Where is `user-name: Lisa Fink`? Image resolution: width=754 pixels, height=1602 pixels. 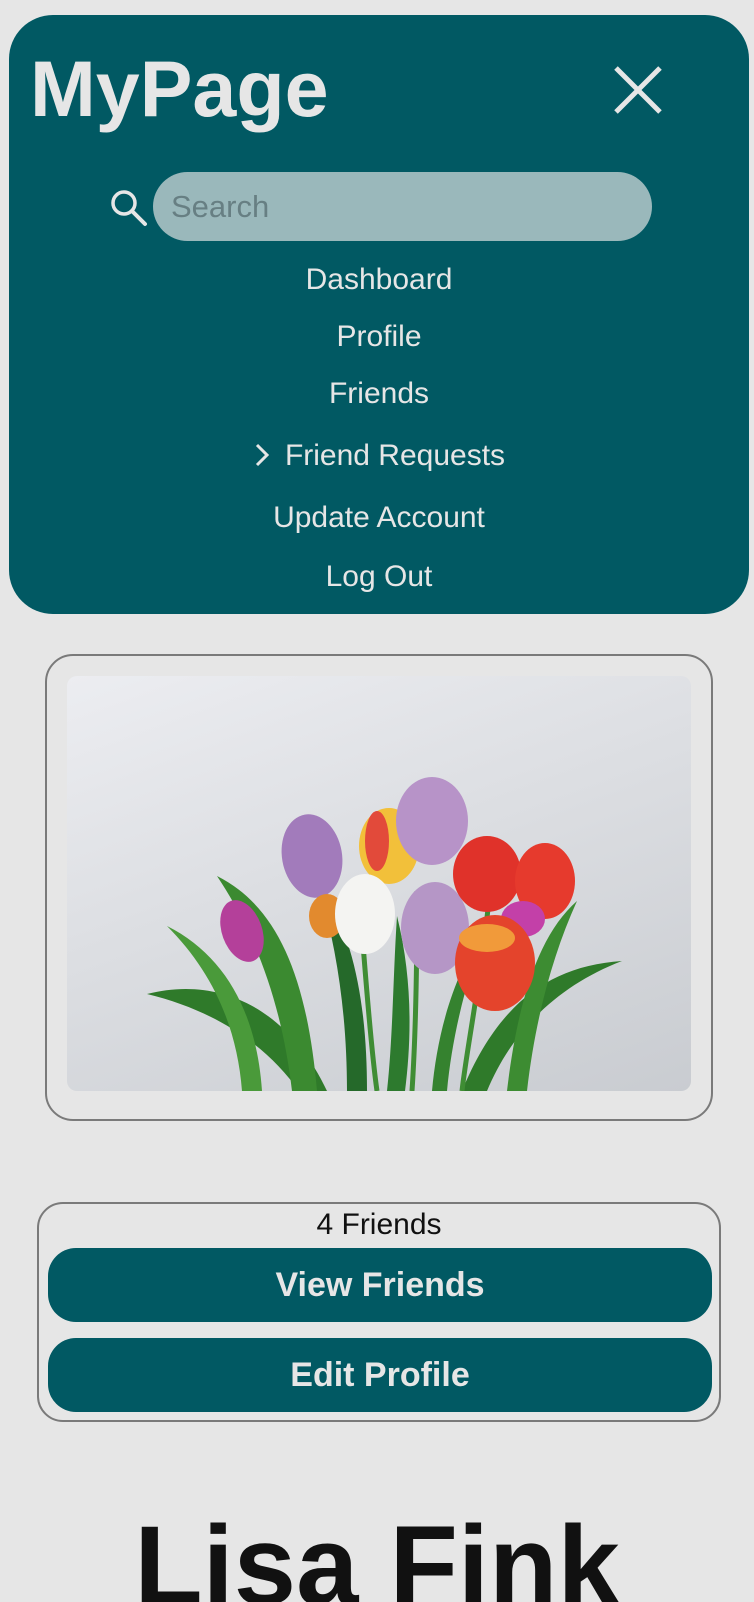
user-name: Lisa Fink is located at coordinates (377, 1552).